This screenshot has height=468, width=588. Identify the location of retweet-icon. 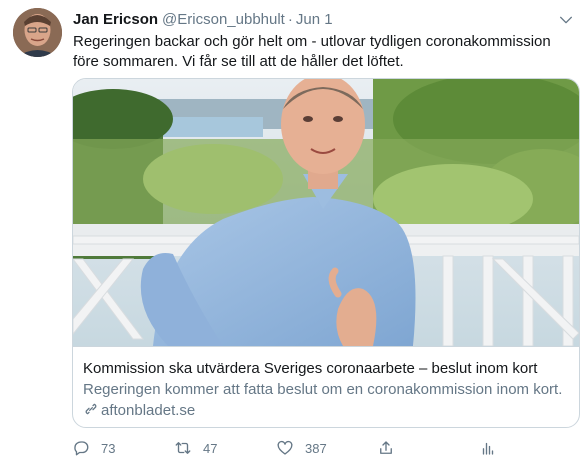
(183, 448).